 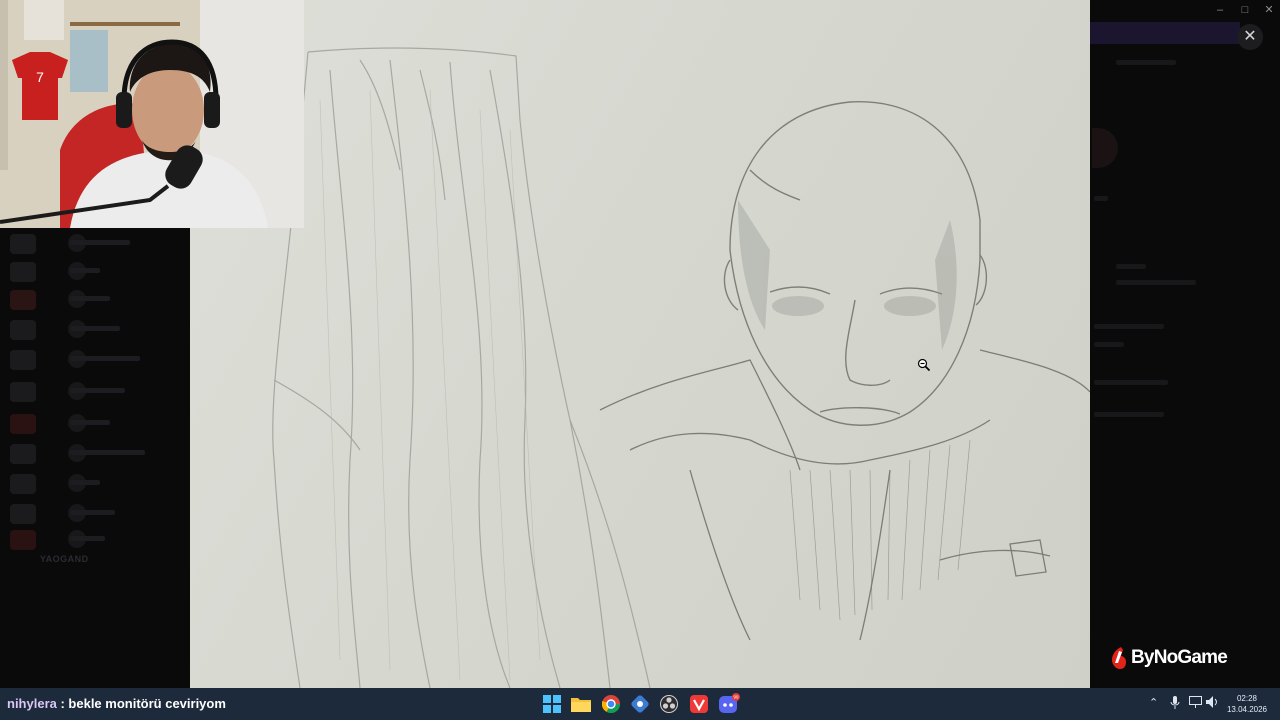 What do you see at coordinates (581, 704) in the screenshot?
I see `file-explorer-icon` at bounding box center [581, 704].